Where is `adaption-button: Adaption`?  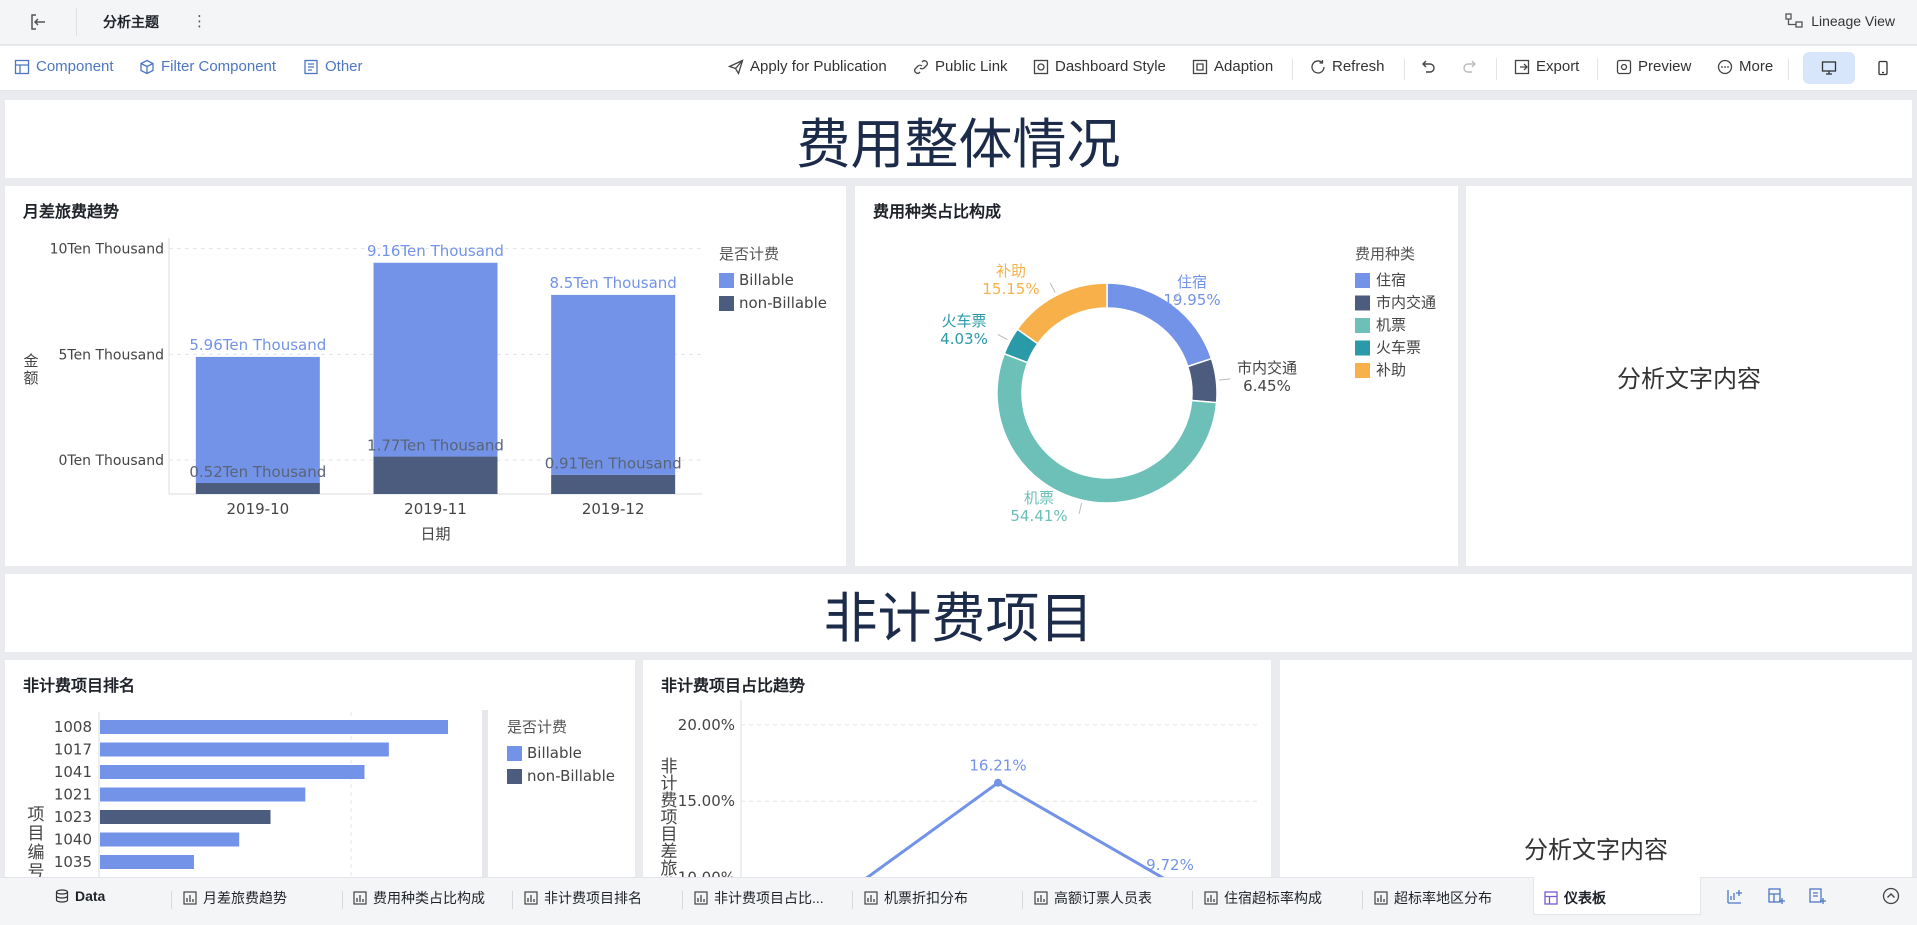
adaption-button: Adaption is located at coordinates (1232, 66).